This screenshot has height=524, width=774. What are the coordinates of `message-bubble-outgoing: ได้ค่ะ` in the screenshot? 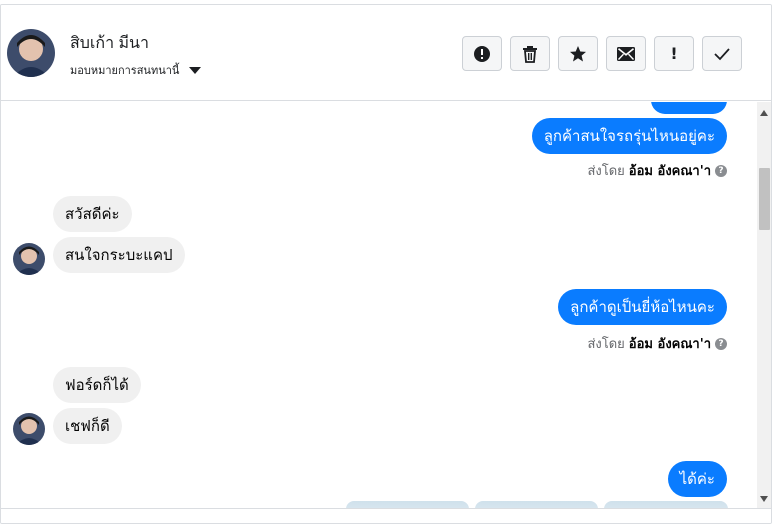 It's located at (697, 479).